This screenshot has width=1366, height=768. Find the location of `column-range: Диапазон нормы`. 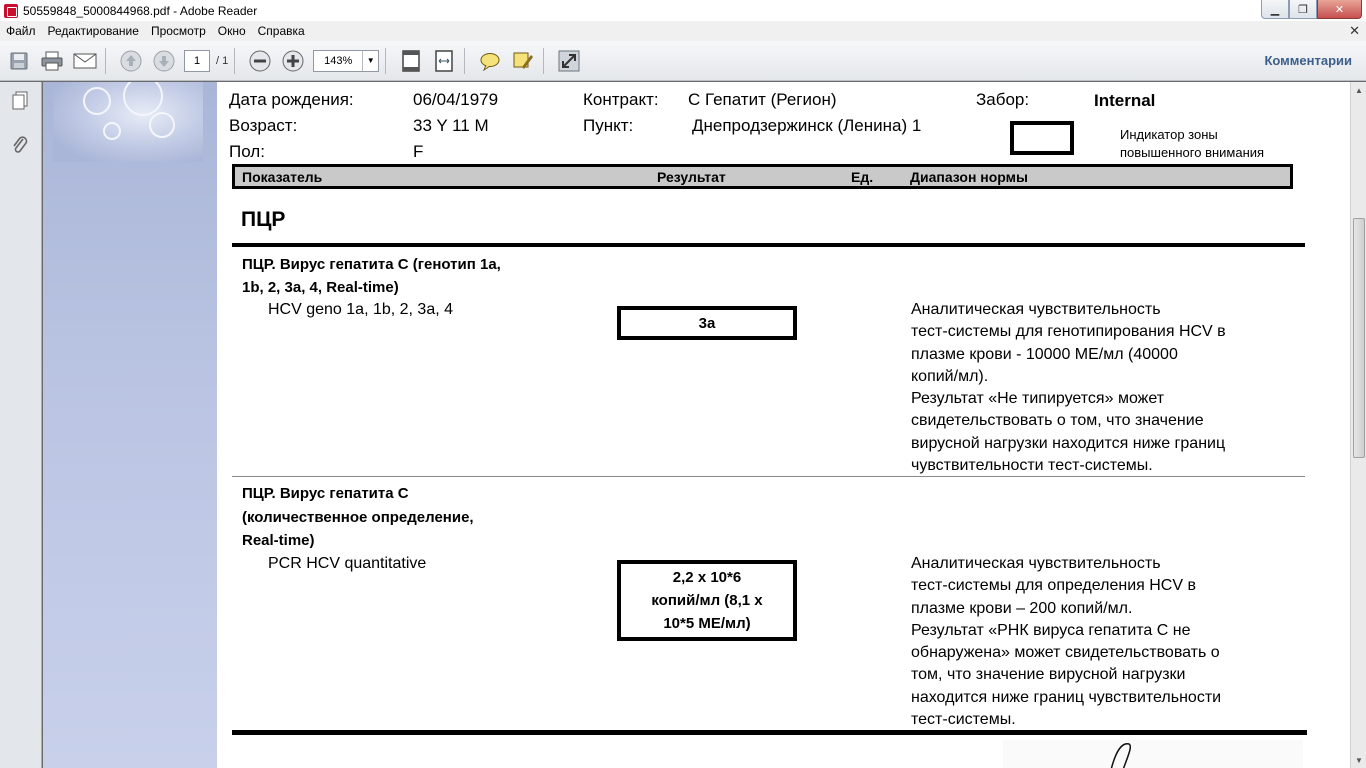

column-range: Диапазон нормы is located at coordinates (969, 177).